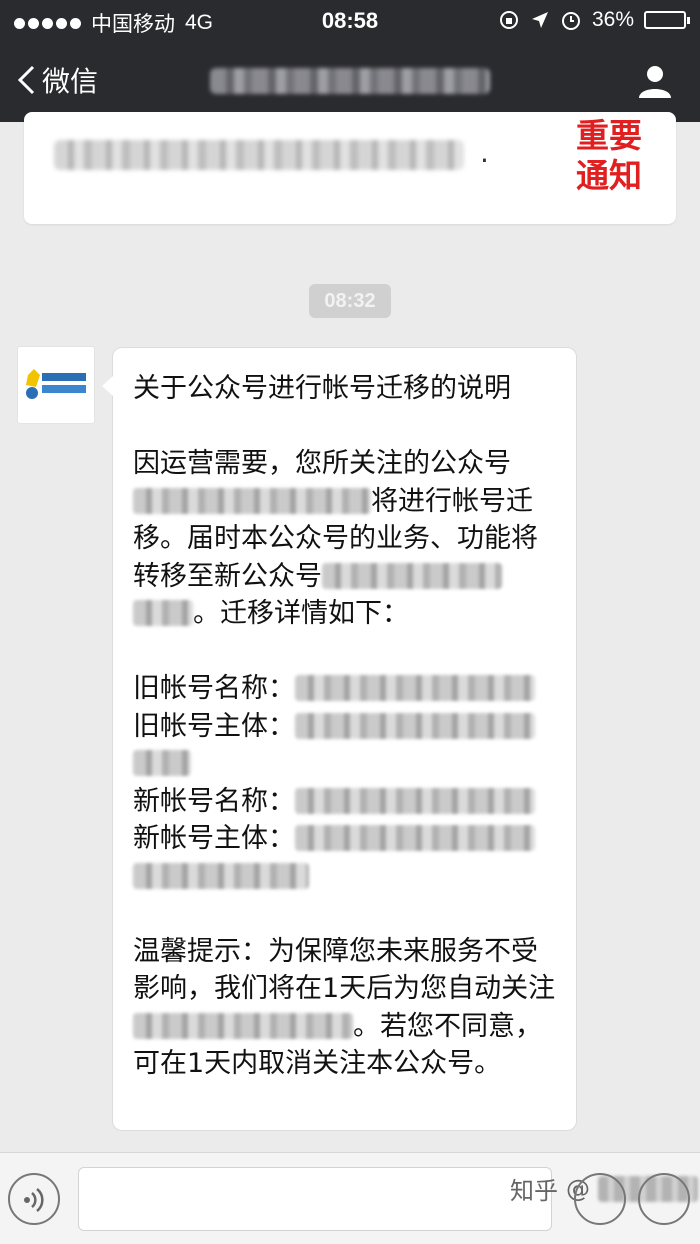 The image size is (700, 1244). What do you see at coordinates (214, 688) in the screenshot?
I see `field-label: 旧帐号名称：` at bounding box center [214, 688].